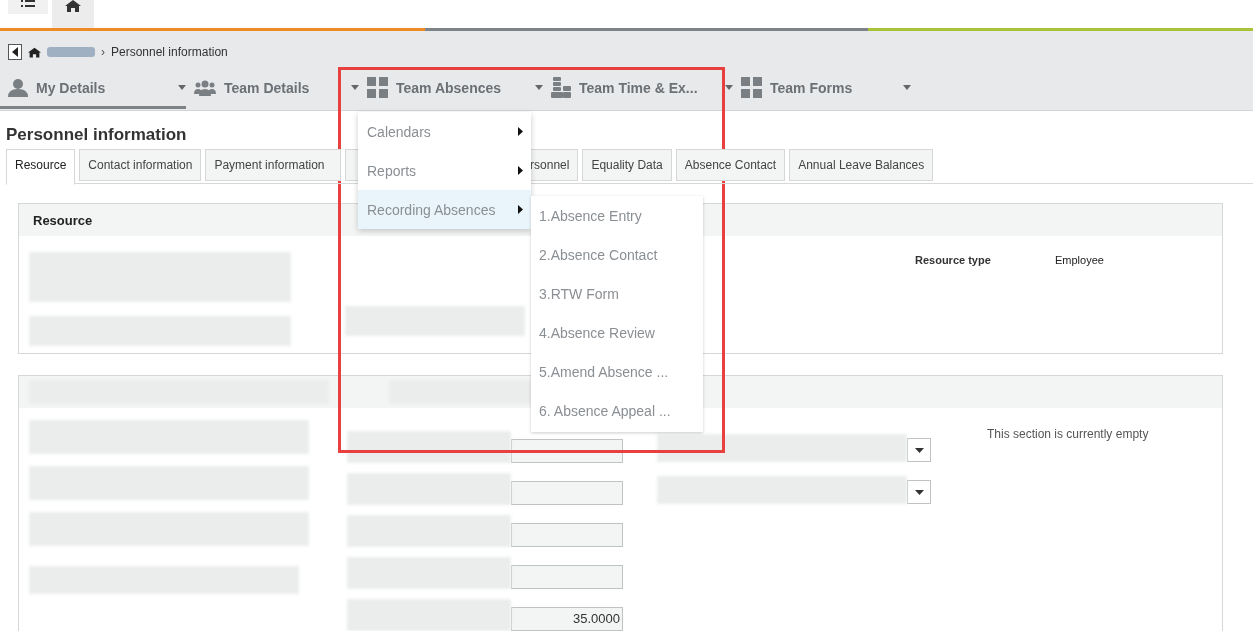  Describe the element at coordinates (617, 332) in the screenshot. I see `menu-item: 4.Absence Review` at that location.